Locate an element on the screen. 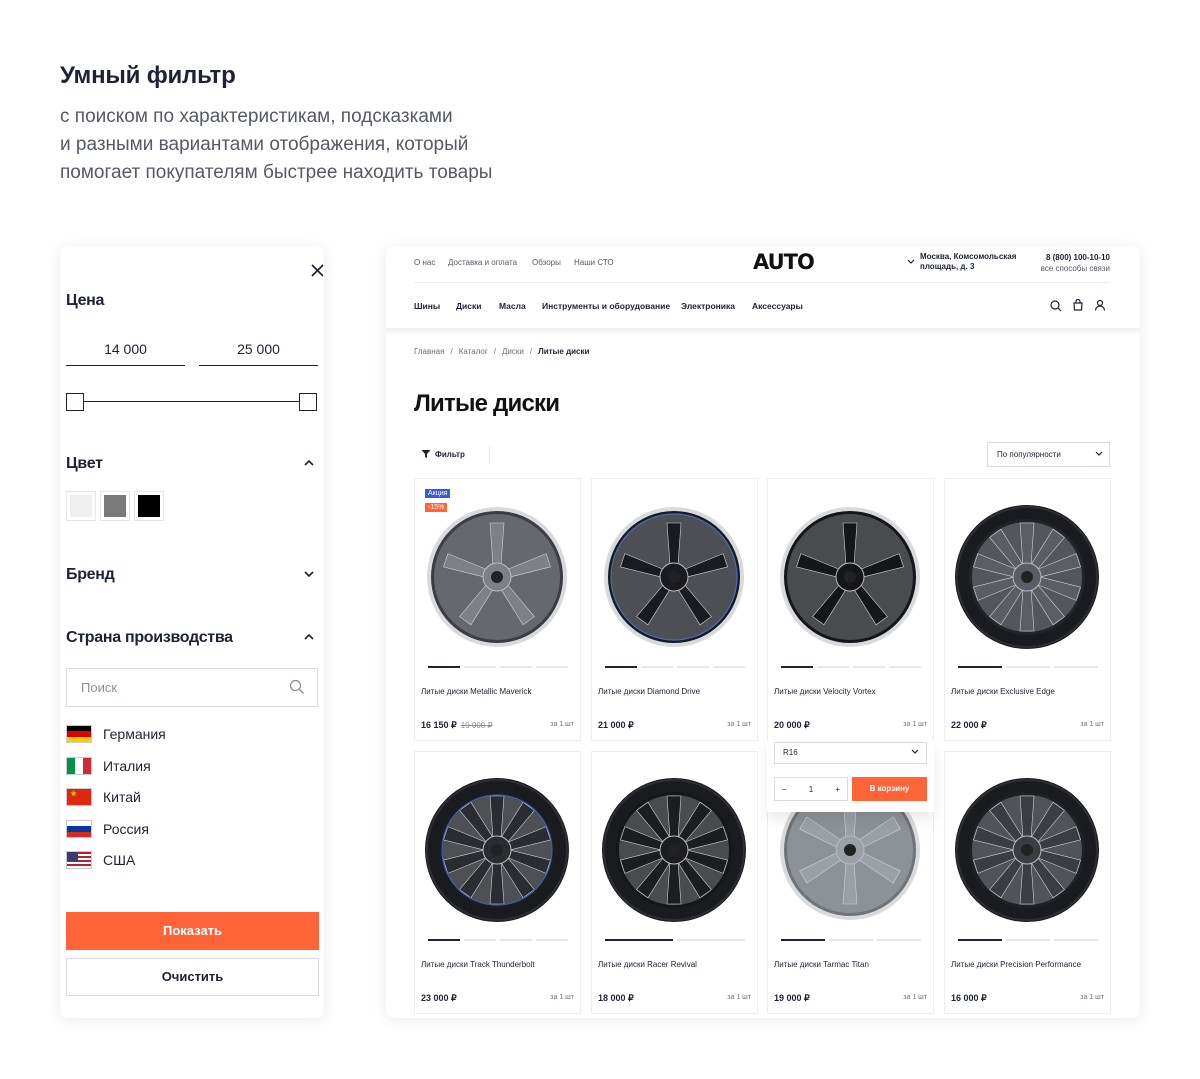 Image resolution: width=1200 pixels, height=1079 pixels. price-range-max-handle is located at coordinates (308, 402).